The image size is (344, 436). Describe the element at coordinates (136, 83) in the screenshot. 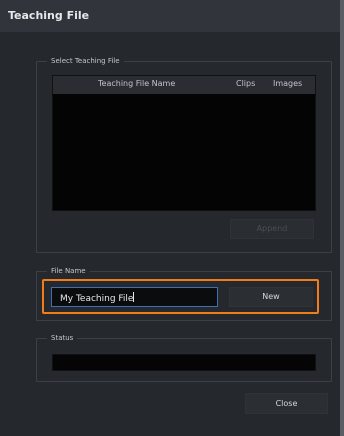

I see `column-header-name: Teaching File Name` at that location.